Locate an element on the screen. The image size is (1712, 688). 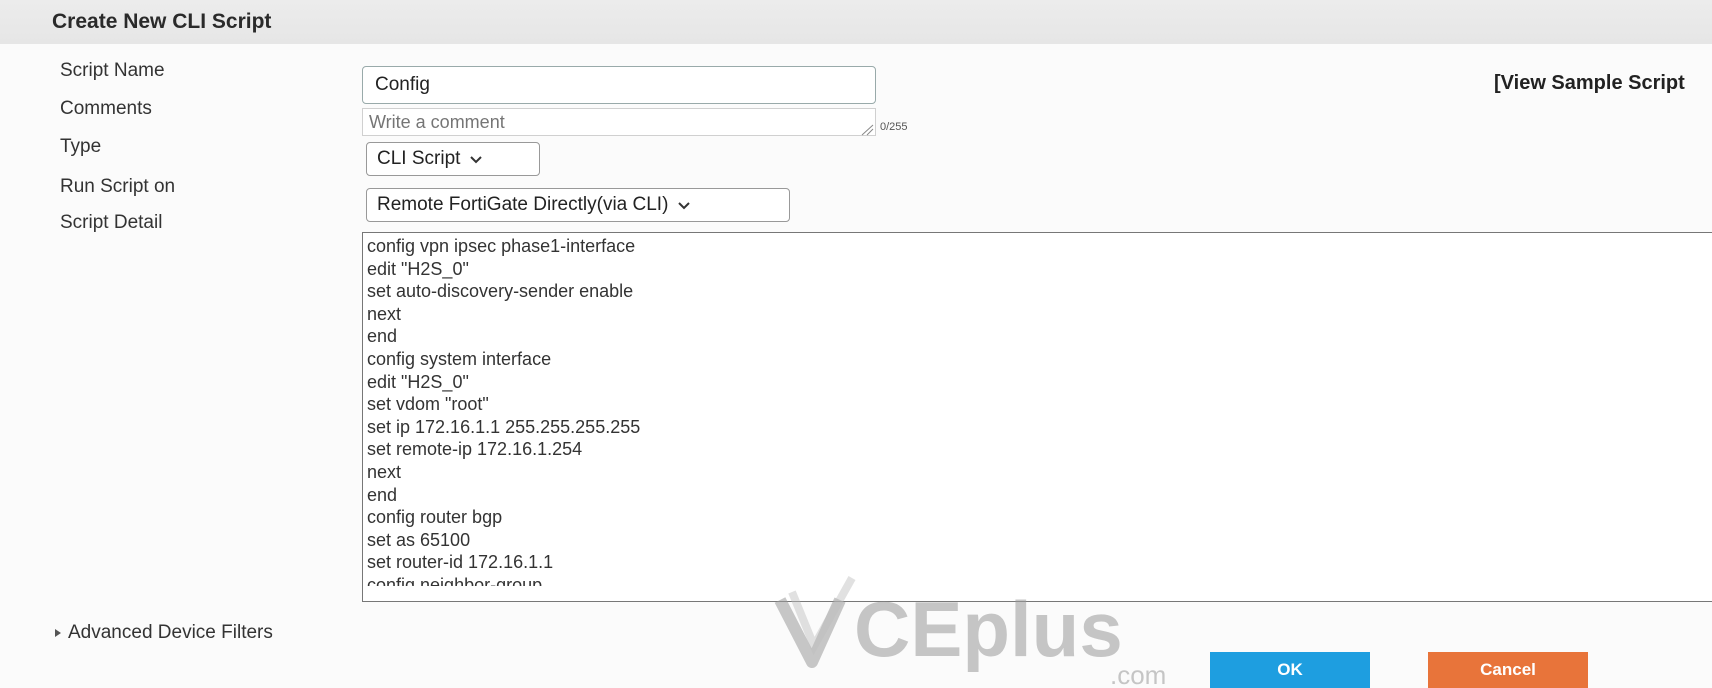
script-line: config neighbor-group is located at coordinates (455, 580).